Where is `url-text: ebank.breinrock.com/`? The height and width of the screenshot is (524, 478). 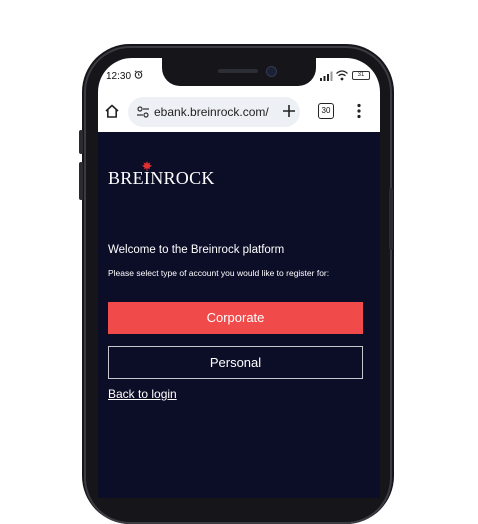 url-text: ebank.breinrock.com/ is located at coordinates (211, 112).